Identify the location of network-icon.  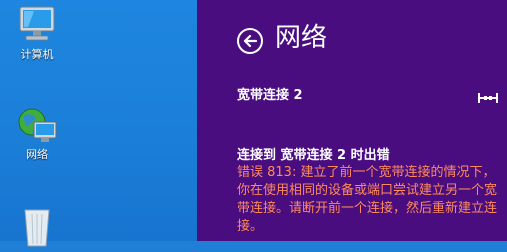
(37, 125).